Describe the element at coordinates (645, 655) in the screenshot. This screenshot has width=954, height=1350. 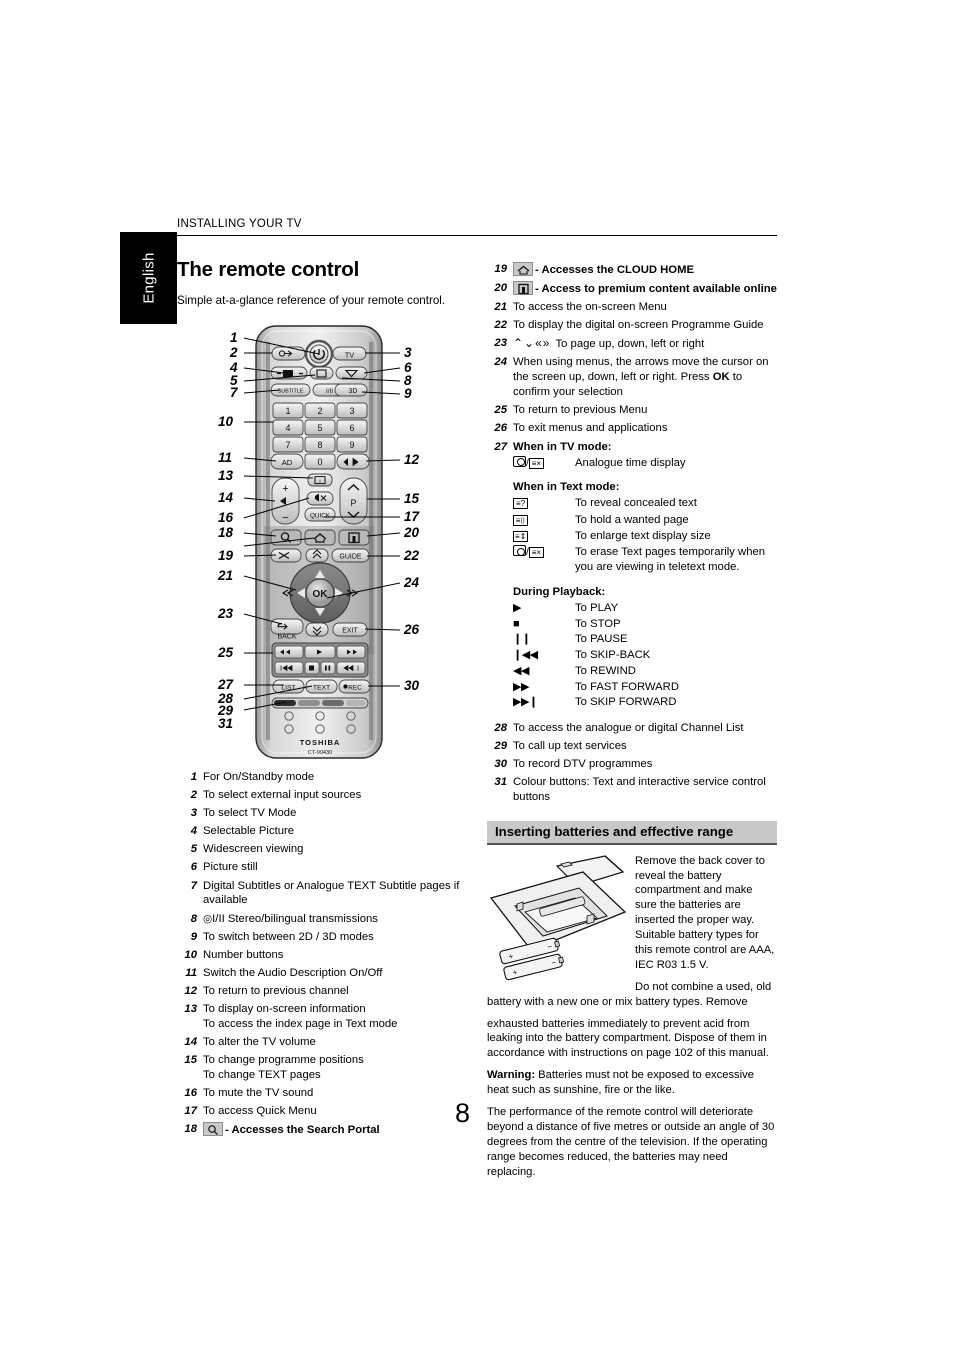
I see `playback-row: ❙◀◀ To SKIP-BACK` at that location.